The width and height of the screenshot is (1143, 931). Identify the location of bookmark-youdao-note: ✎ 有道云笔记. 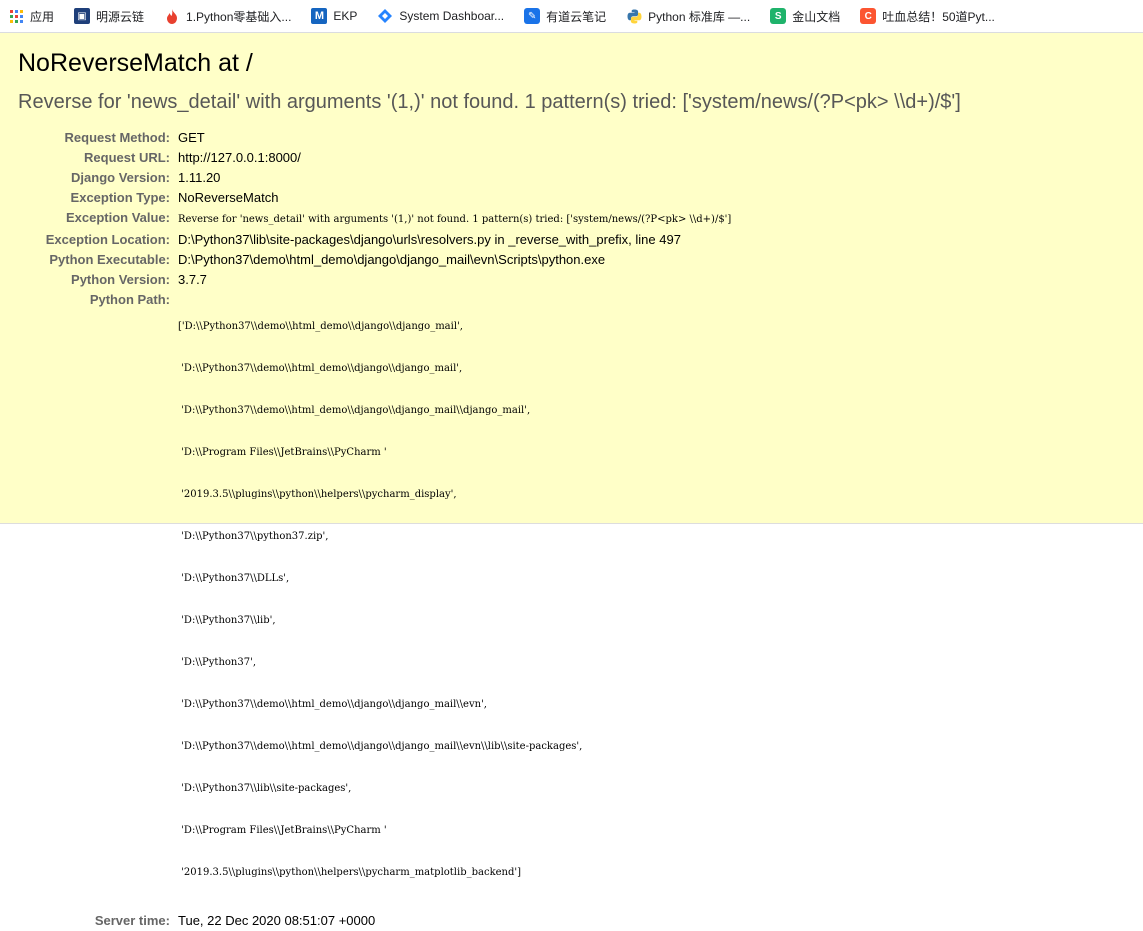
(565, 16).